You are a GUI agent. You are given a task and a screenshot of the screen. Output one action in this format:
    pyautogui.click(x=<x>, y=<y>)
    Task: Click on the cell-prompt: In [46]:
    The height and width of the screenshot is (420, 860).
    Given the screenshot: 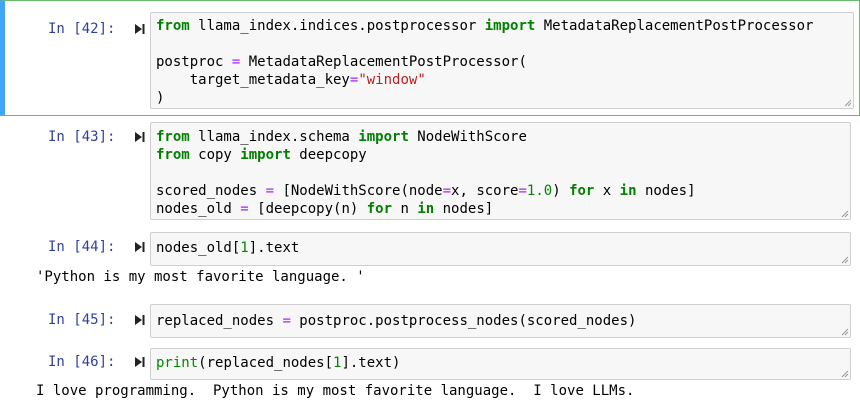 What is the action you would take?
    pyautogui.click(x=82, y=362)
    